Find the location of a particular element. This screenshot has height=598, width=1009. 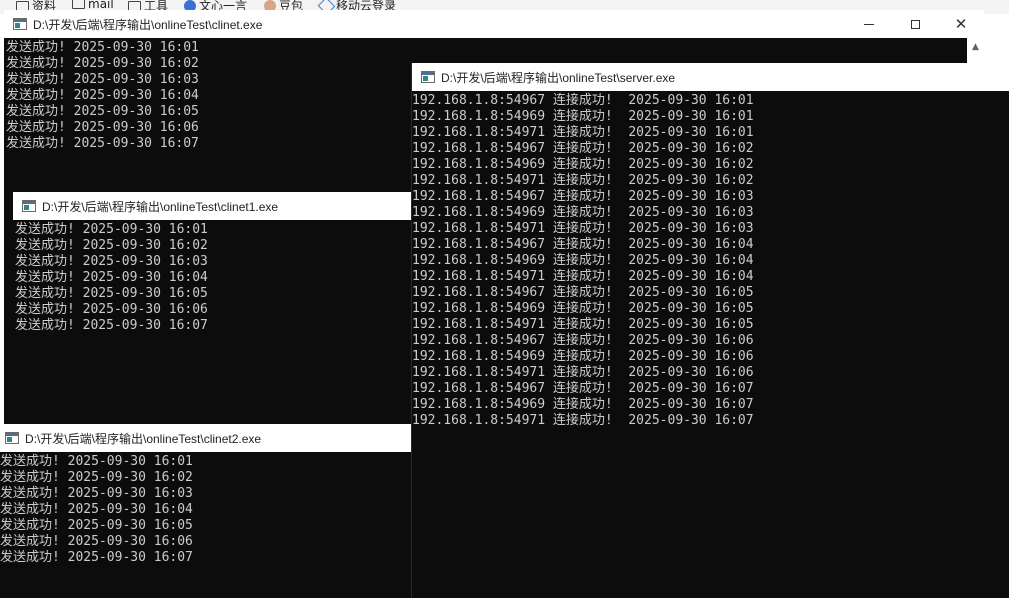

close-button: ✕ is located at coordinates (961, 24).